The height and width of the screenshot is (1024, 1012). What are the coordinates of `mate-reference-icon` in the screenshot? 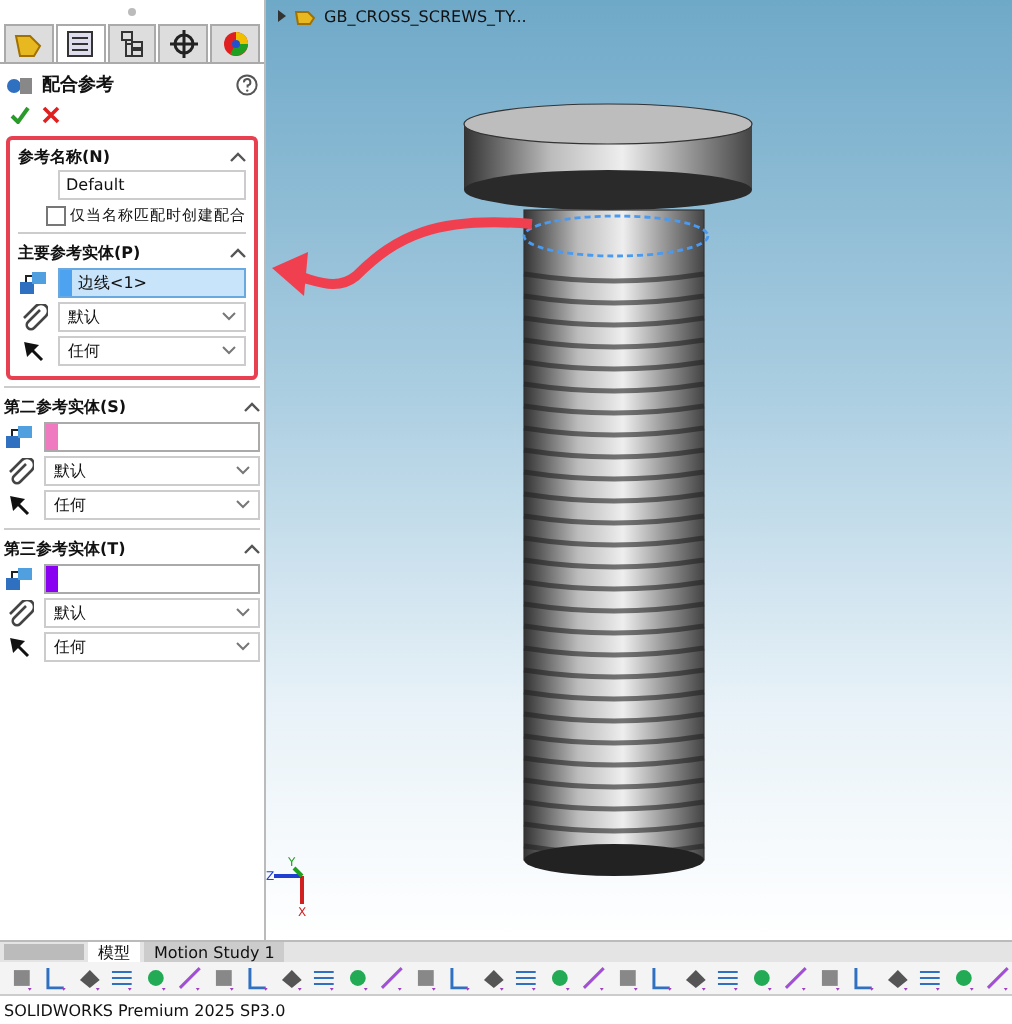 It's located at (20, 85).